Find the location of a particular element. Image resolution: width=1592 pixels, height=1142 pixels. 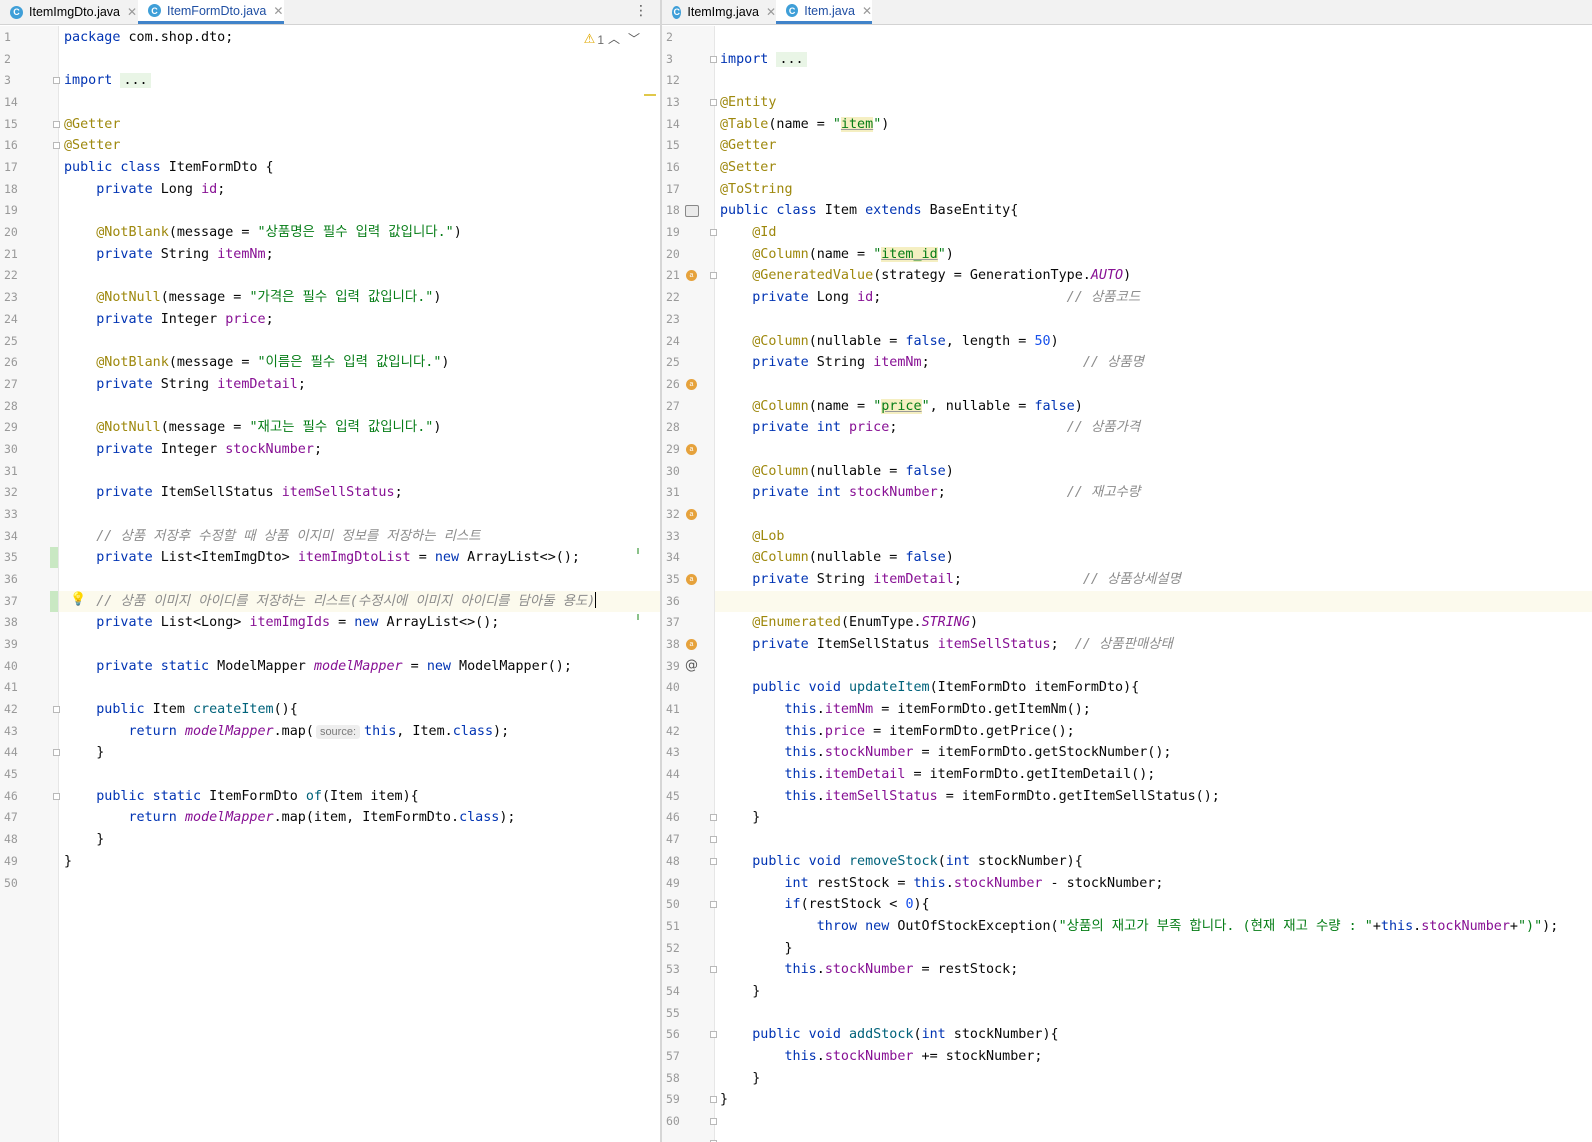

code-line: this.stockNumber = restStock; is located at coordinates (1153, 970).